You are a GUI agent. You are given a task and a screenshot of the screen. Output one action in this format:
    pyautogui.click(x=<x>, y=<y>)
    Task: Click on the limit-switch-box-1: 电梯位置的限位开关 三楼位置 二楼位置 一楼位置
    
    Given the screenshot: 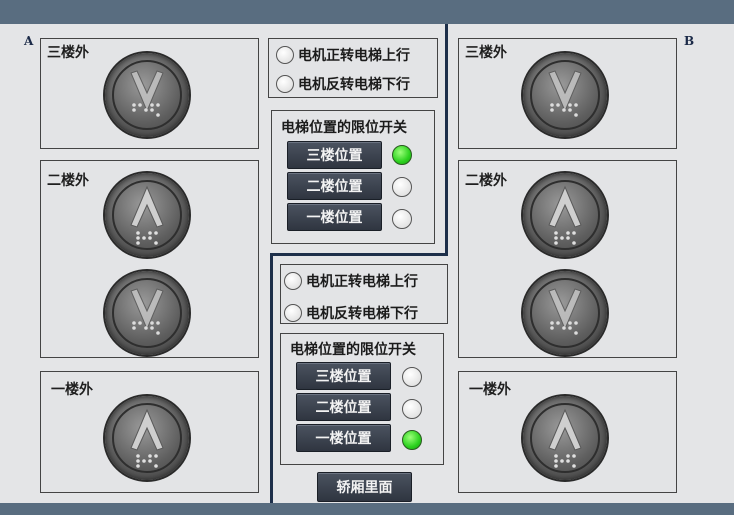 What is the action you would take?
    pyautogui.click(x=353, y=177)
    